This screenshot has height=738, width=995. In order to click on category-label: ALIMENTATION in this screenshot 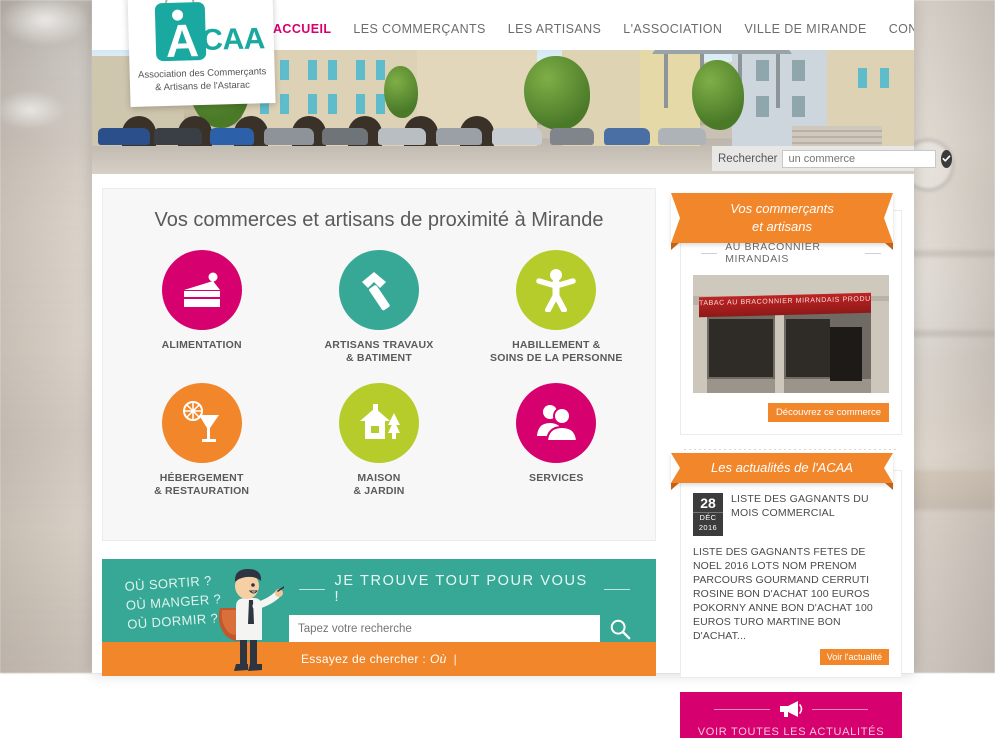, I will do `click(202, 345)`.